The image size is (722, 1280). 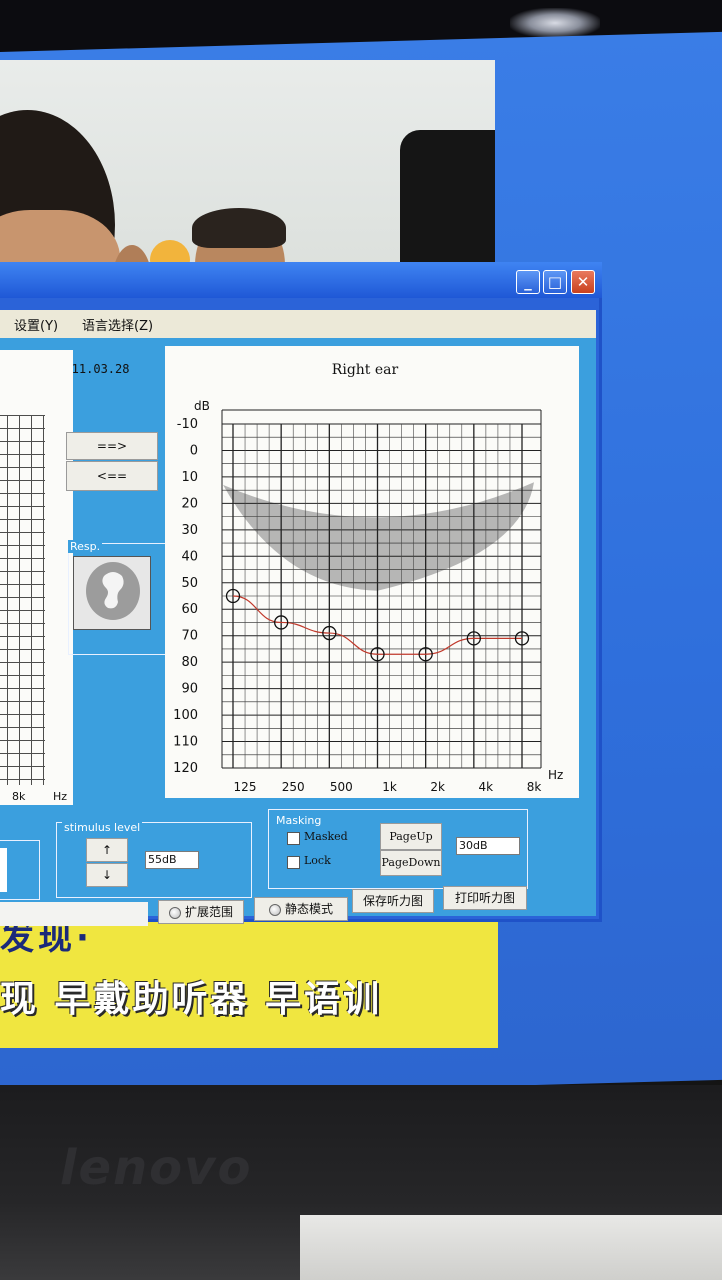 I want to click on x-tick-label: 1k, so click(x=389, y=787).